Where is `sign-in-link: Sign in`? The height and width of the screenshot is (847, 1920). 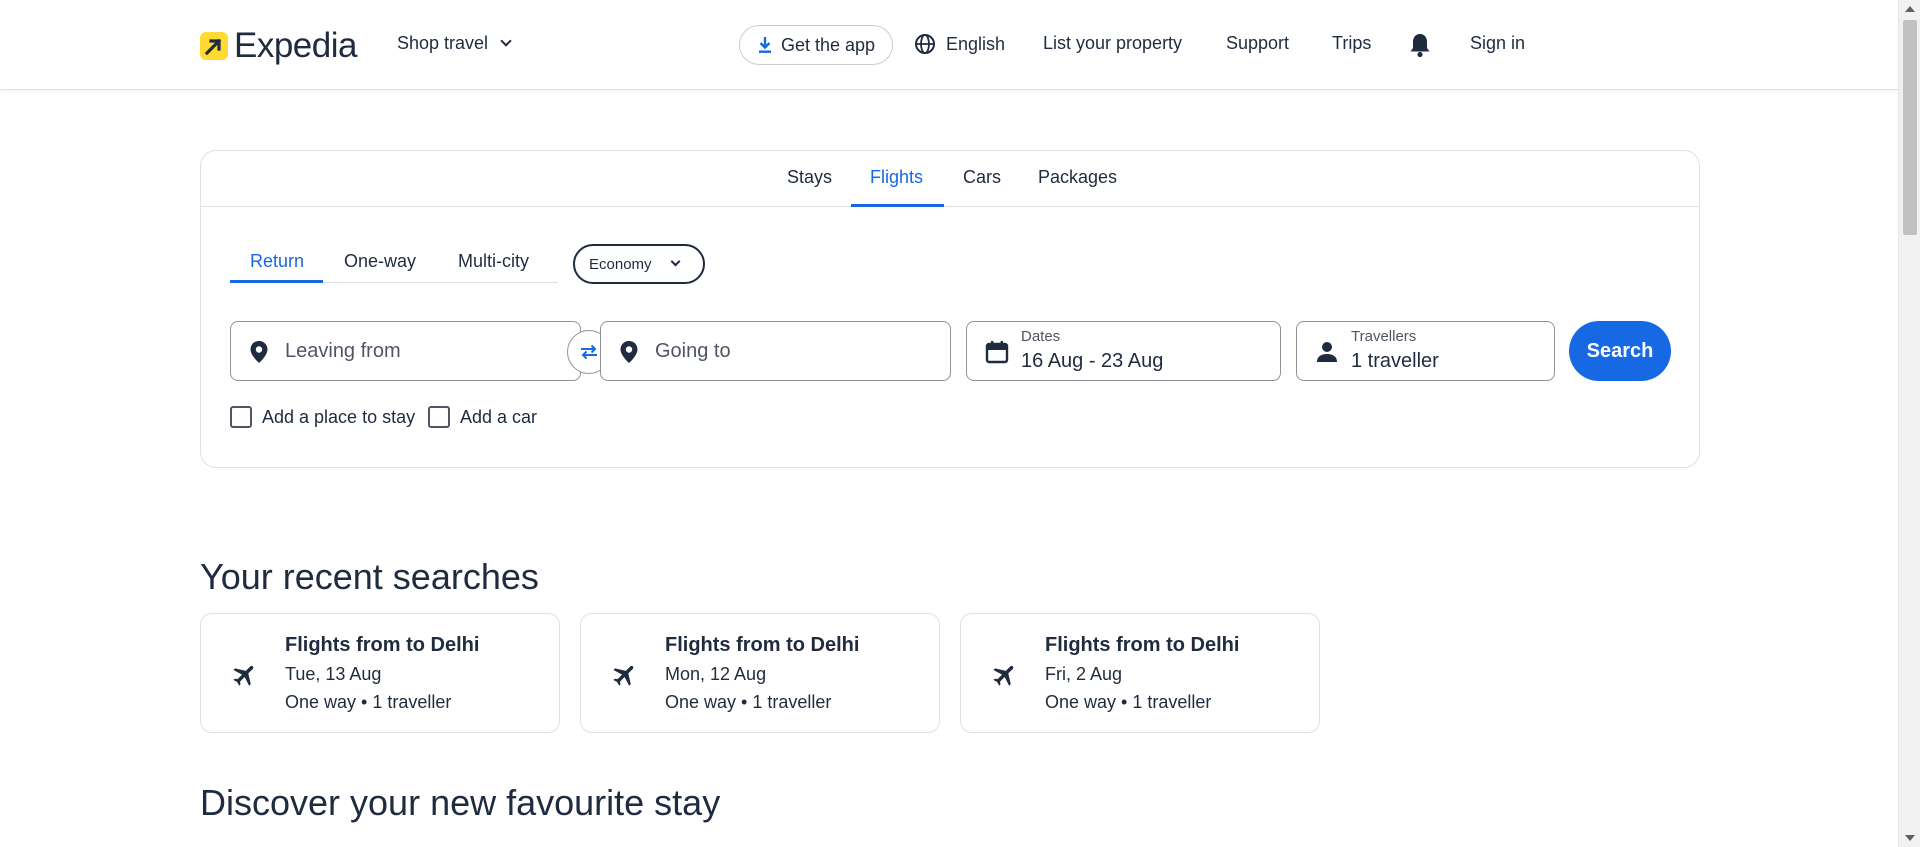 sign-in-link: Sign in is located at coordinates (1497, 43).